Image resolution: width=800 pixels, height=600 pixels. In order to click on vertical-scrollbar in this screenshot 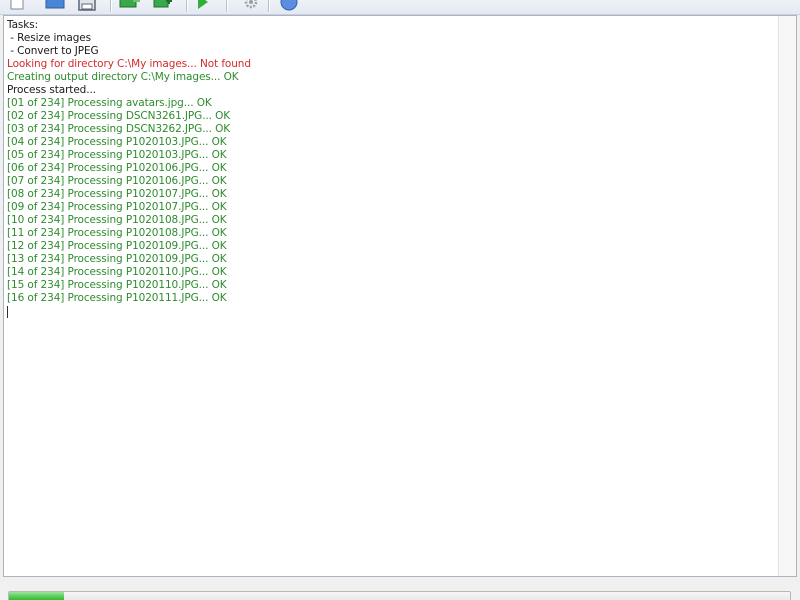, I will do `click(787, 296)`.